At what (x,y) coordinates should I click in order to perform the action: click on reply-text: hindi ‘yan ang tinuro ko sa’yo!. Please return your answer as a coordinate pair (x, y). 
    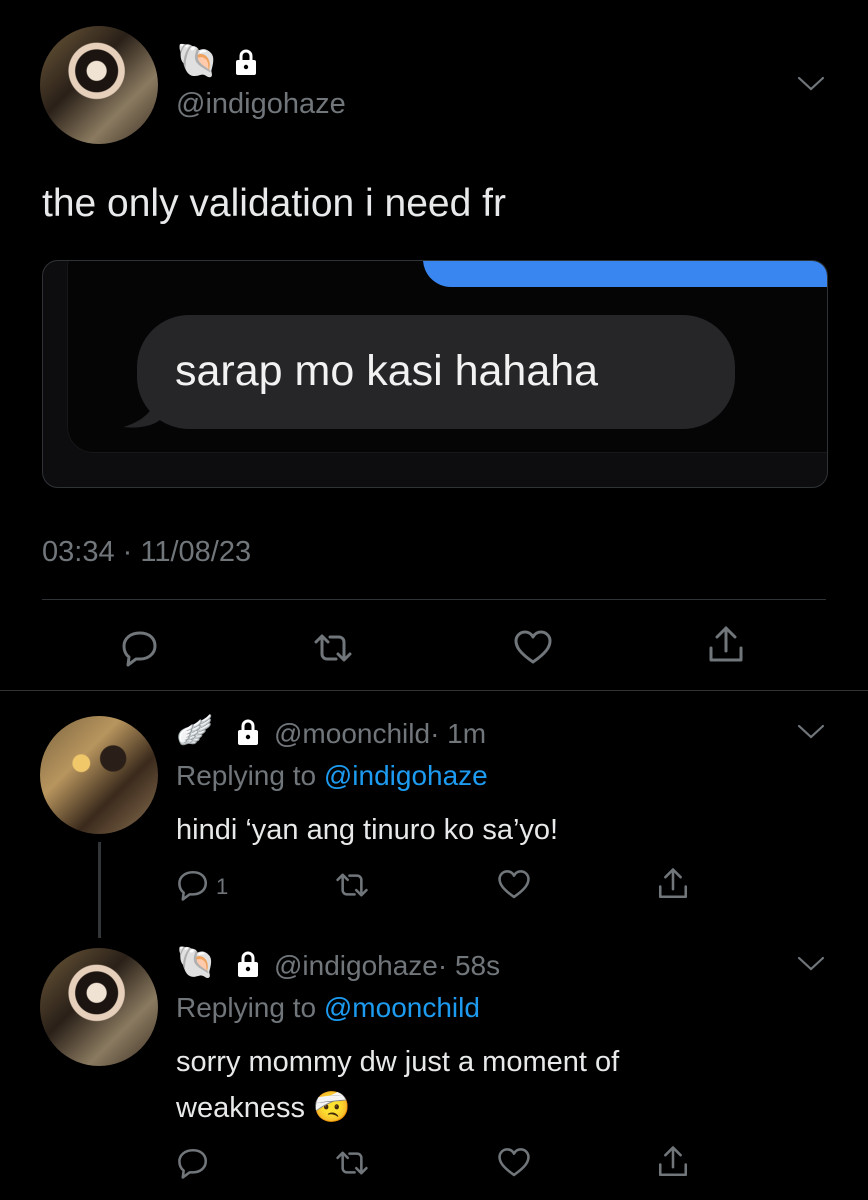
    Looking at the image, I should click on (367, 830).